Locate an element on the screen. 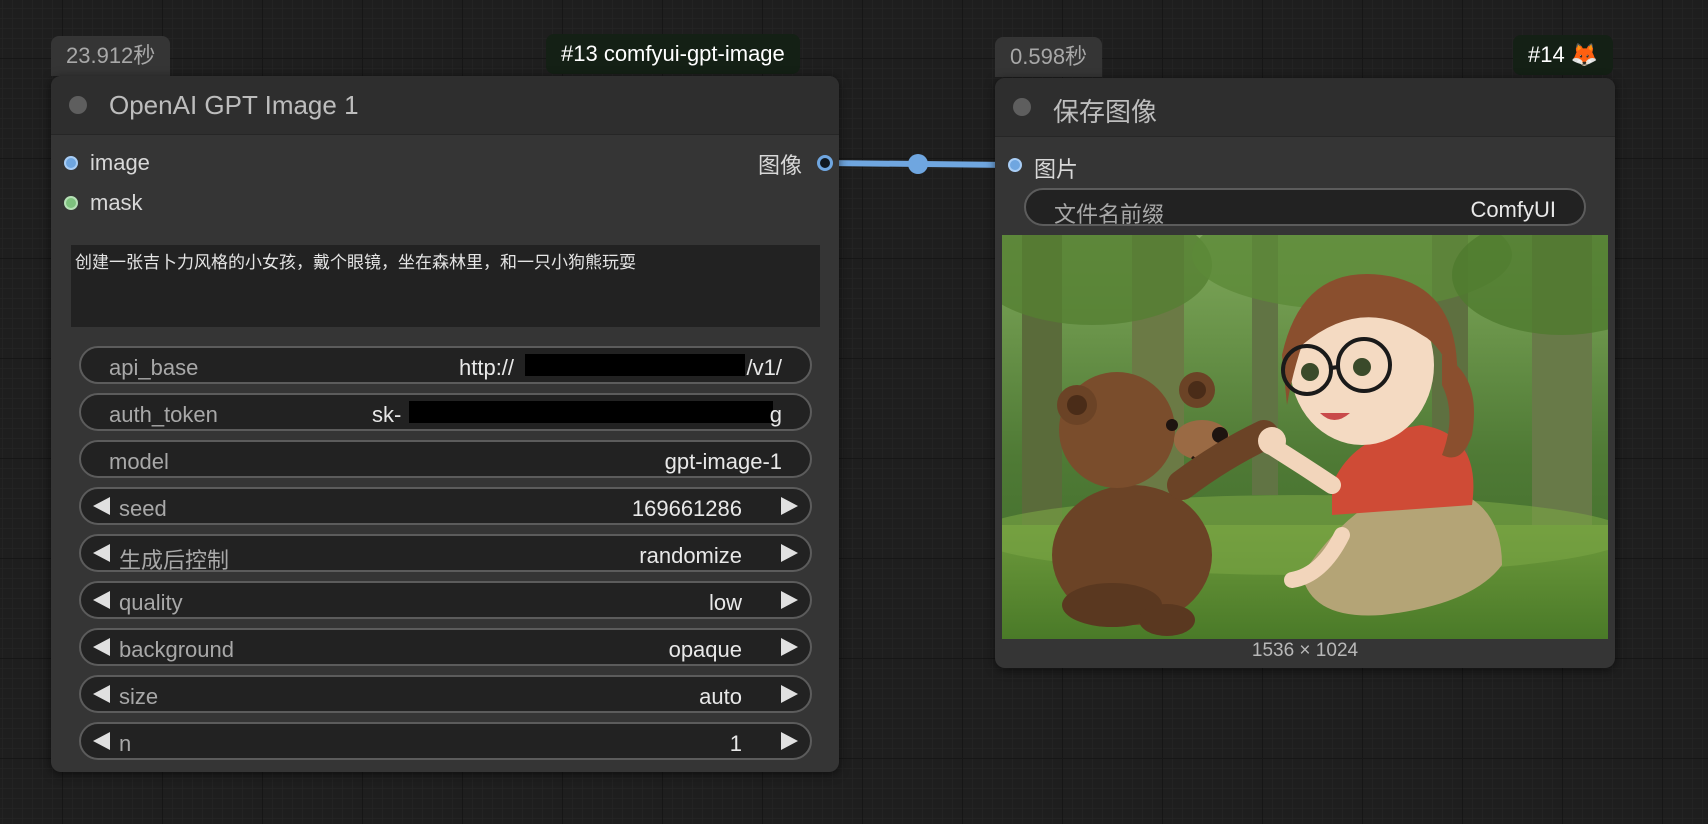  quality-widget: quality low is located at coordinates (445, 600).